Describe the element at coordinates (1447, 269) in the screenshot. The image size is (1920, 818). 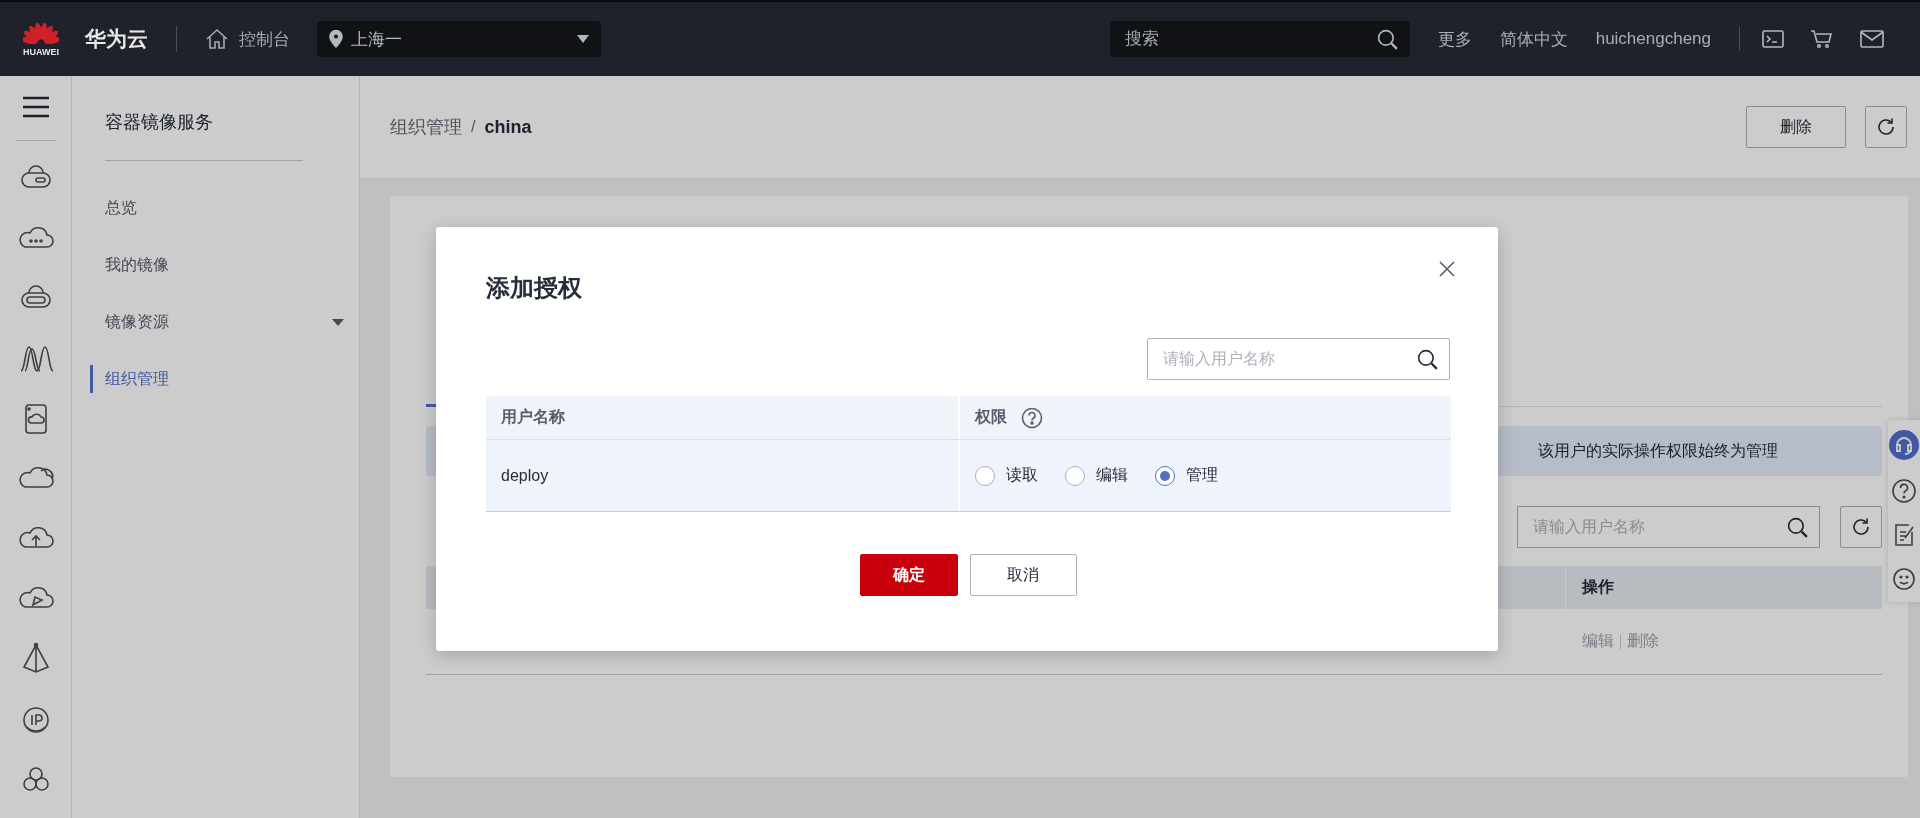
I see `close-icon` at that location.